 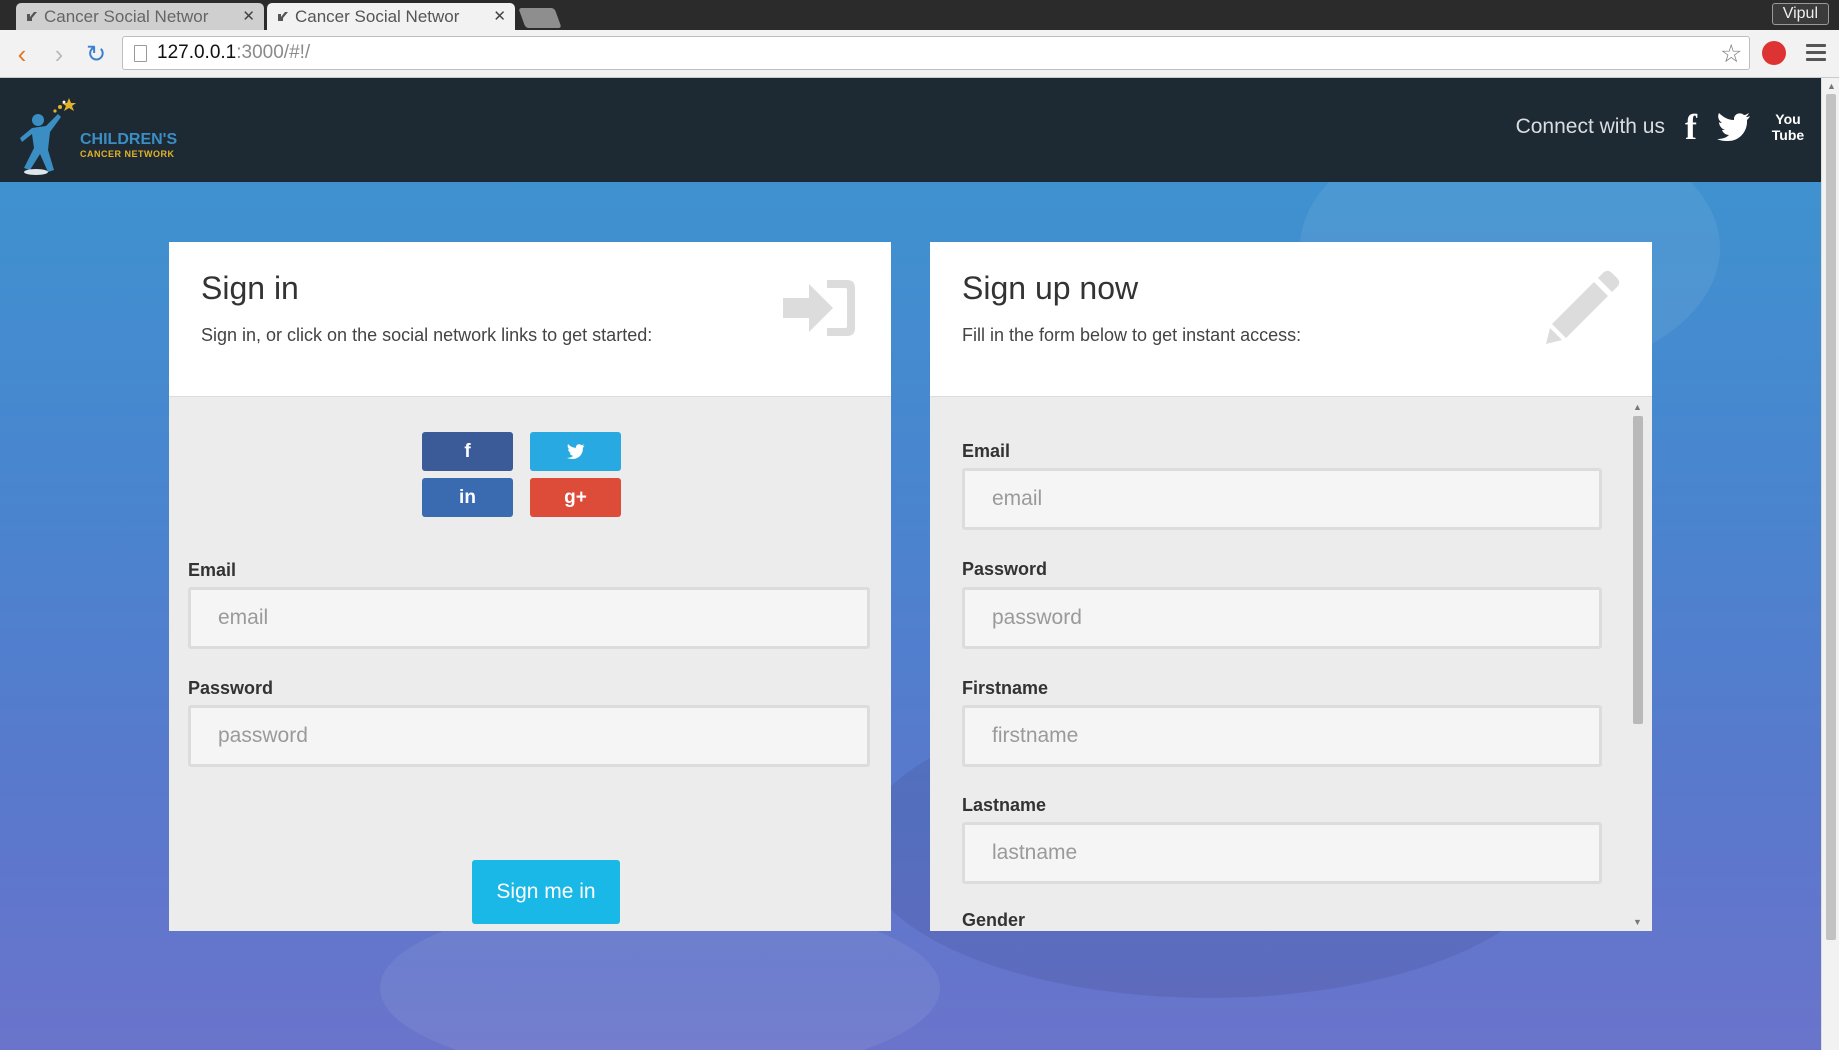 I want to click on scroll-down-icon: ▼, so click(x=1637, y=922).